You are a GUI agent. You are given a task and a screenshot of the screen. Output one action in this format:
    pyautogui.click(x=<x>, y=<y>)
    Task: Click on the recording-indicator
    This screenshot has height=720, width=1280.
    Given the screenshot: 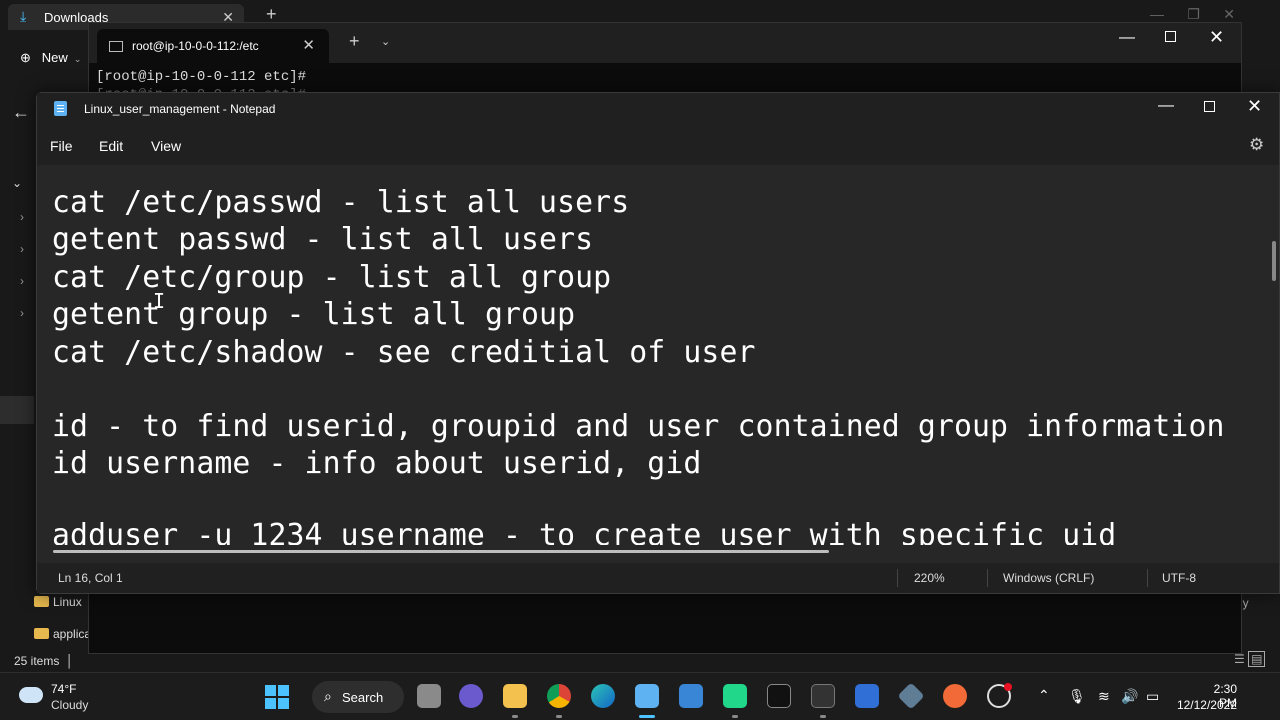 What is the action you would take?
    pyautogui.click(x=1008, y=687)
    